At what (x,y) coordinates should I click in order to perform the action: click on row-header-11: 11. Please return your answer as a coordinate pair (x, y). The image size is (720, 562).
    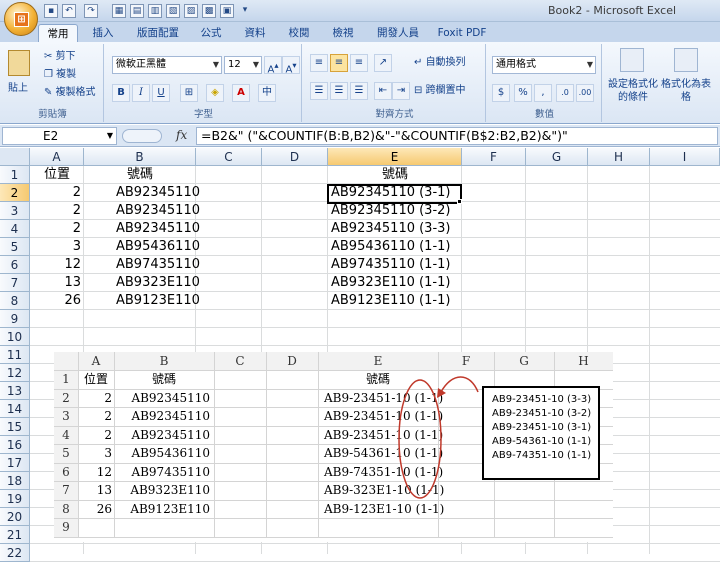
    Looking at the image, I should click on (15, 355).